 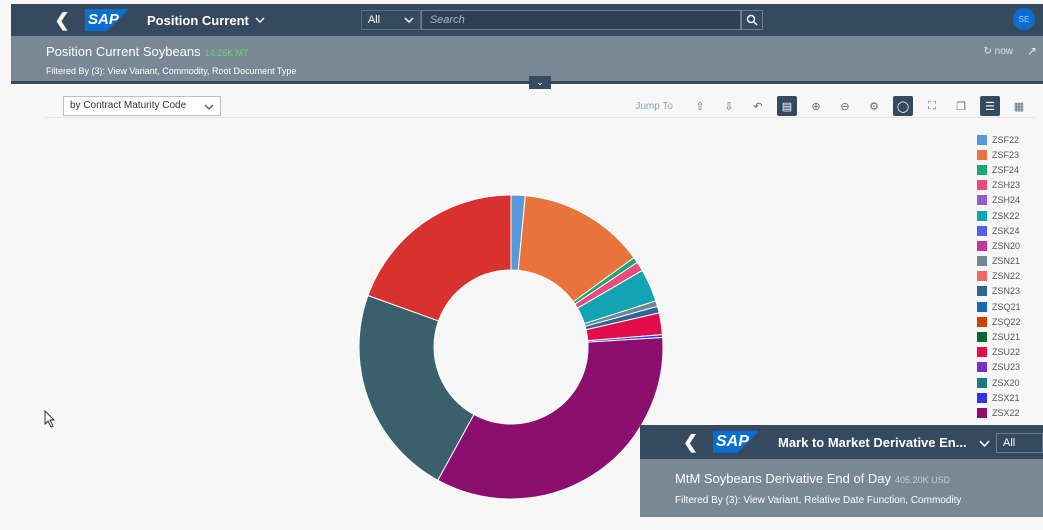 I want to click on table-view-icon: ▦, so click(x=1019, y=106).